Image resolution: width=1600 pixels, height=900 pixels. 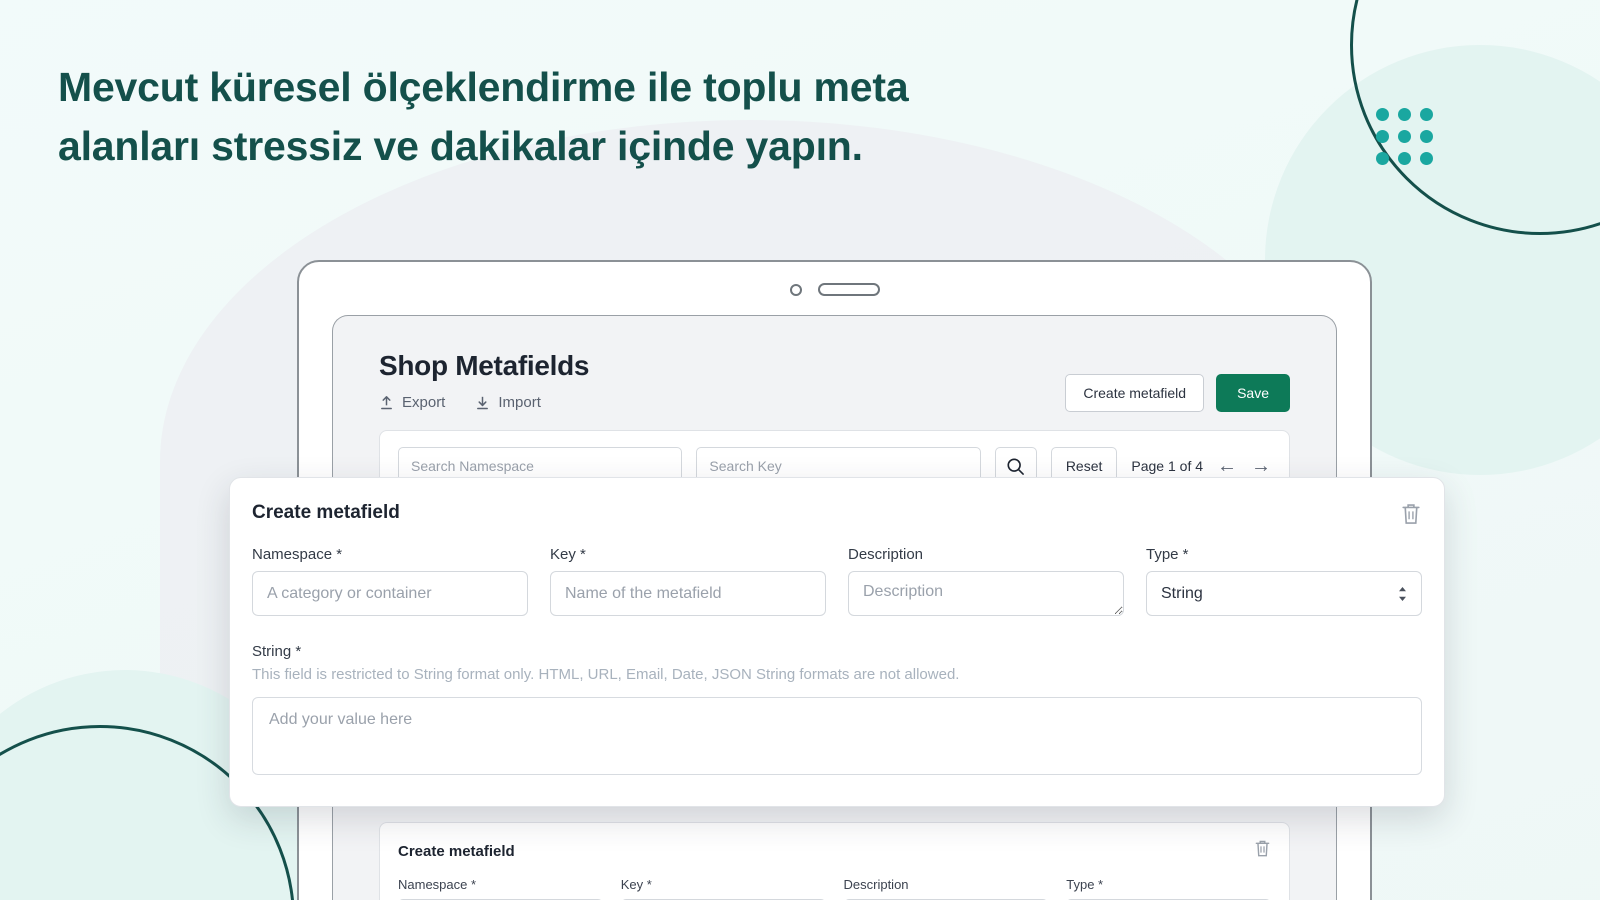 I want to click on background-card-title: Create metafield, so click(x=456, y=851).